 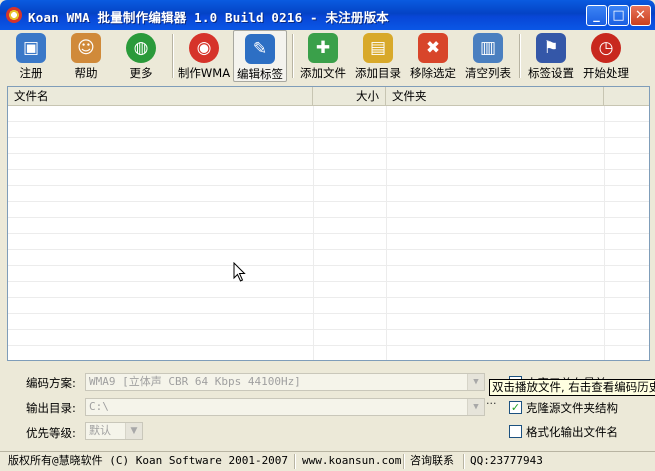 I want to click on toolbar-label: 更多, so click(x=141, y=73).